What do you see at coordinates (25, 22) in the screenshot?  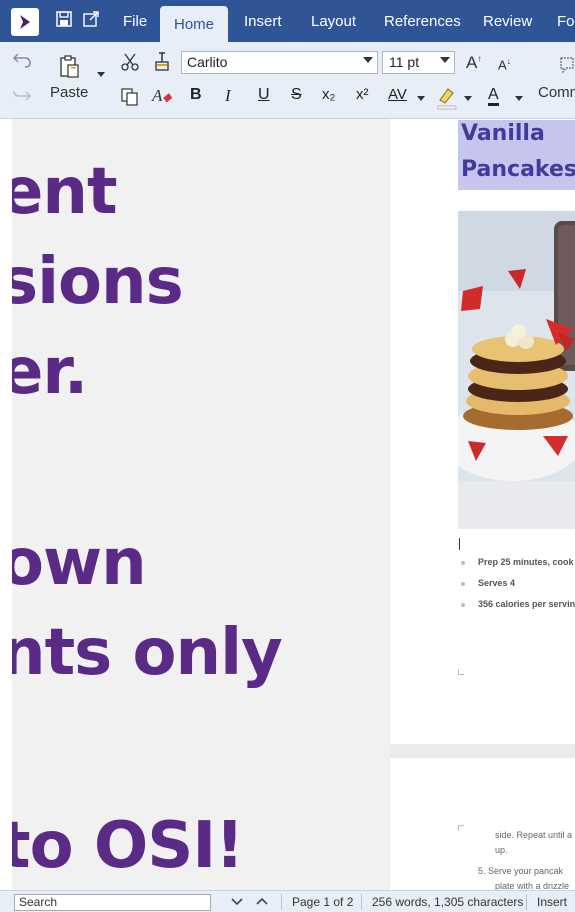 I see `app-logo-icon` at bounding box center [25, 22].